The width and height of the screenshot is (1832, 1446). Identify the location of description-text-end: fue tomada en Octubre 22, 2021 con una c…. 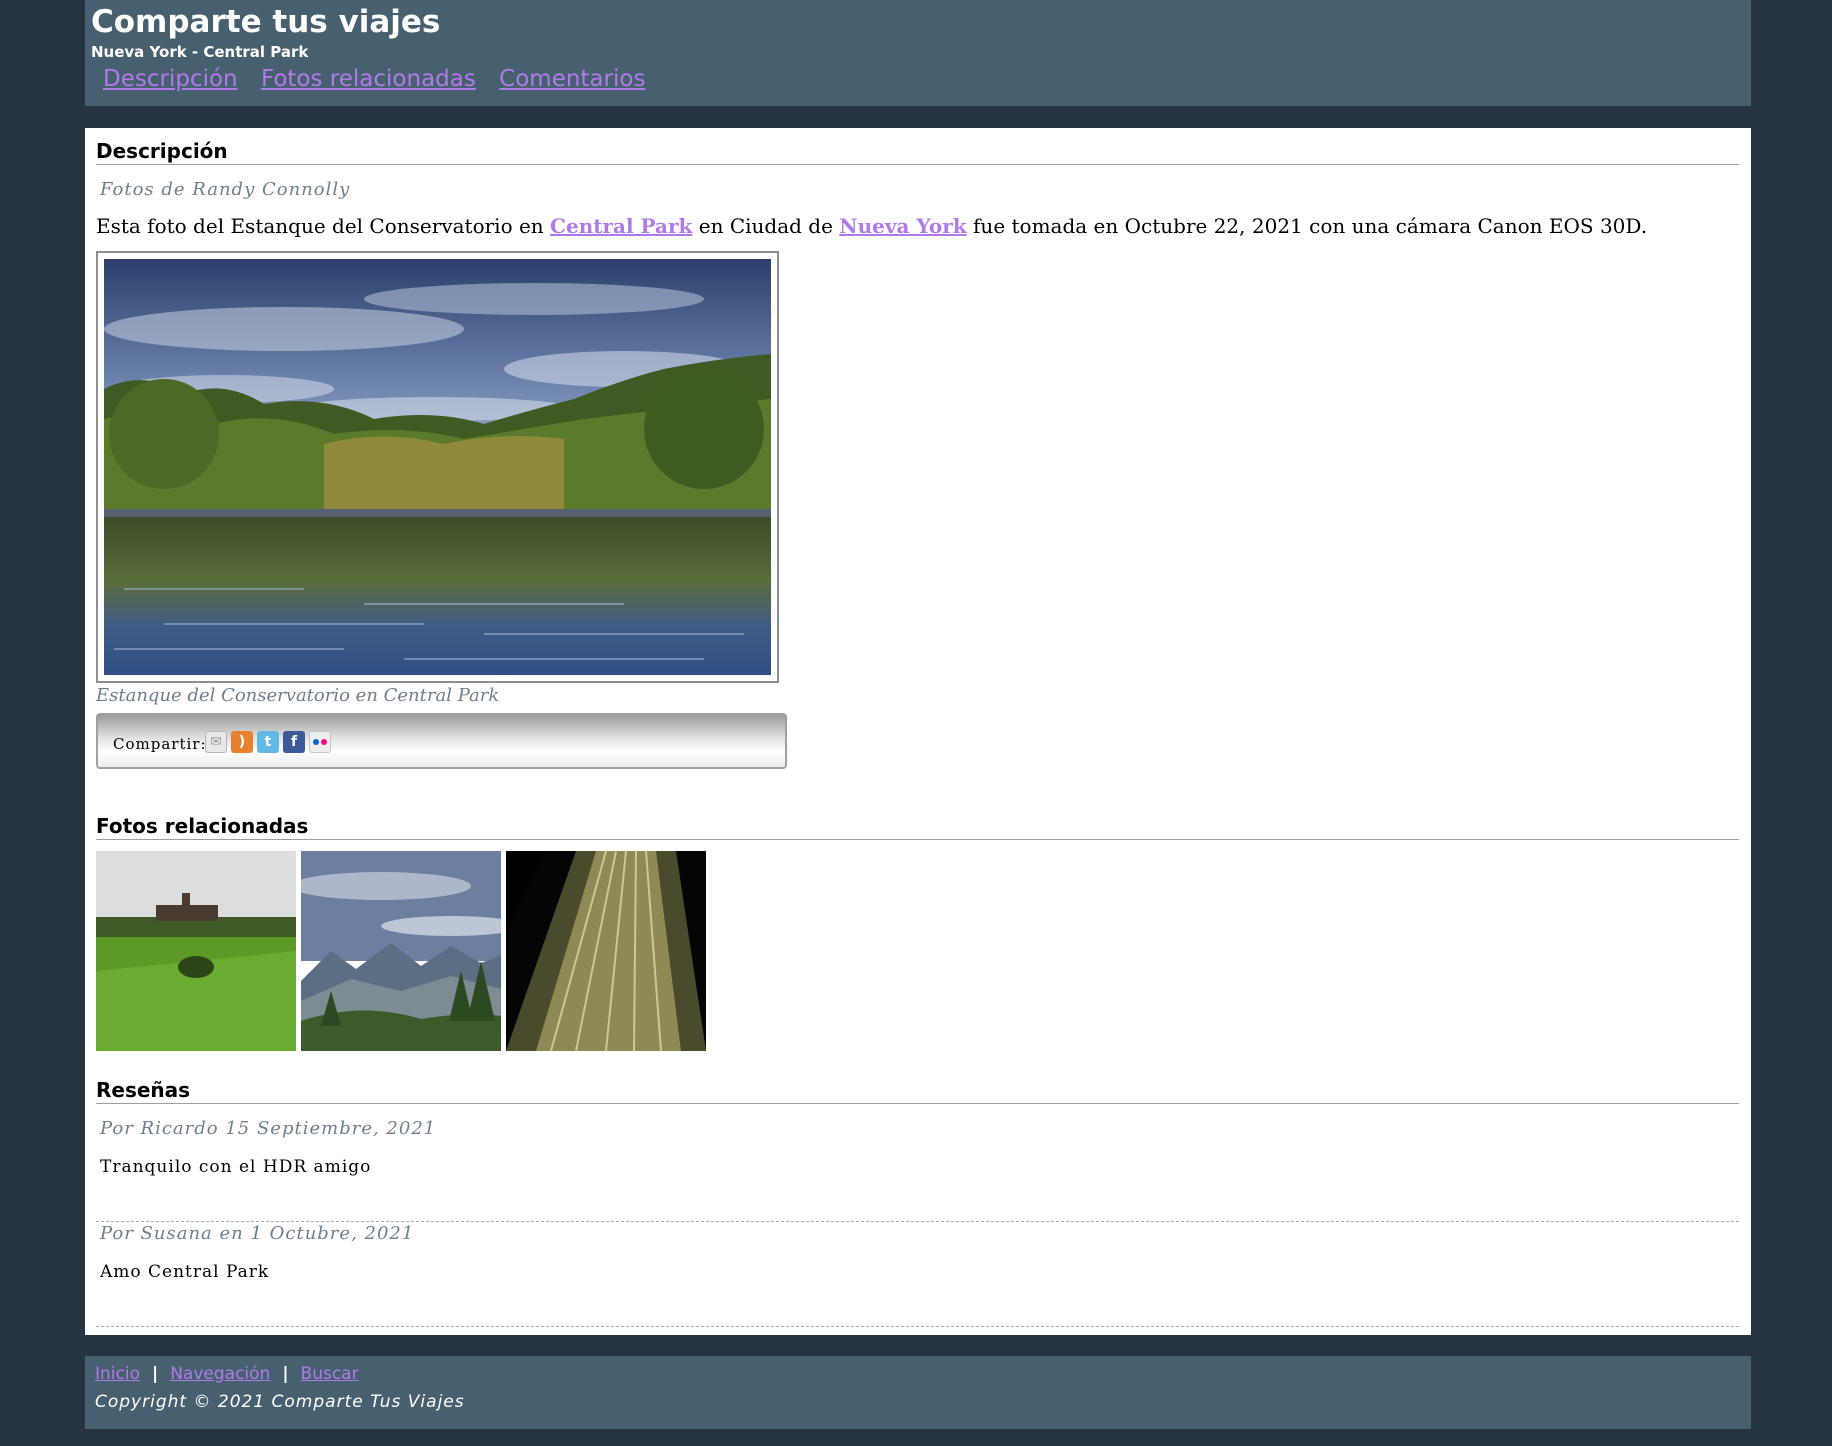
(1307, 226).